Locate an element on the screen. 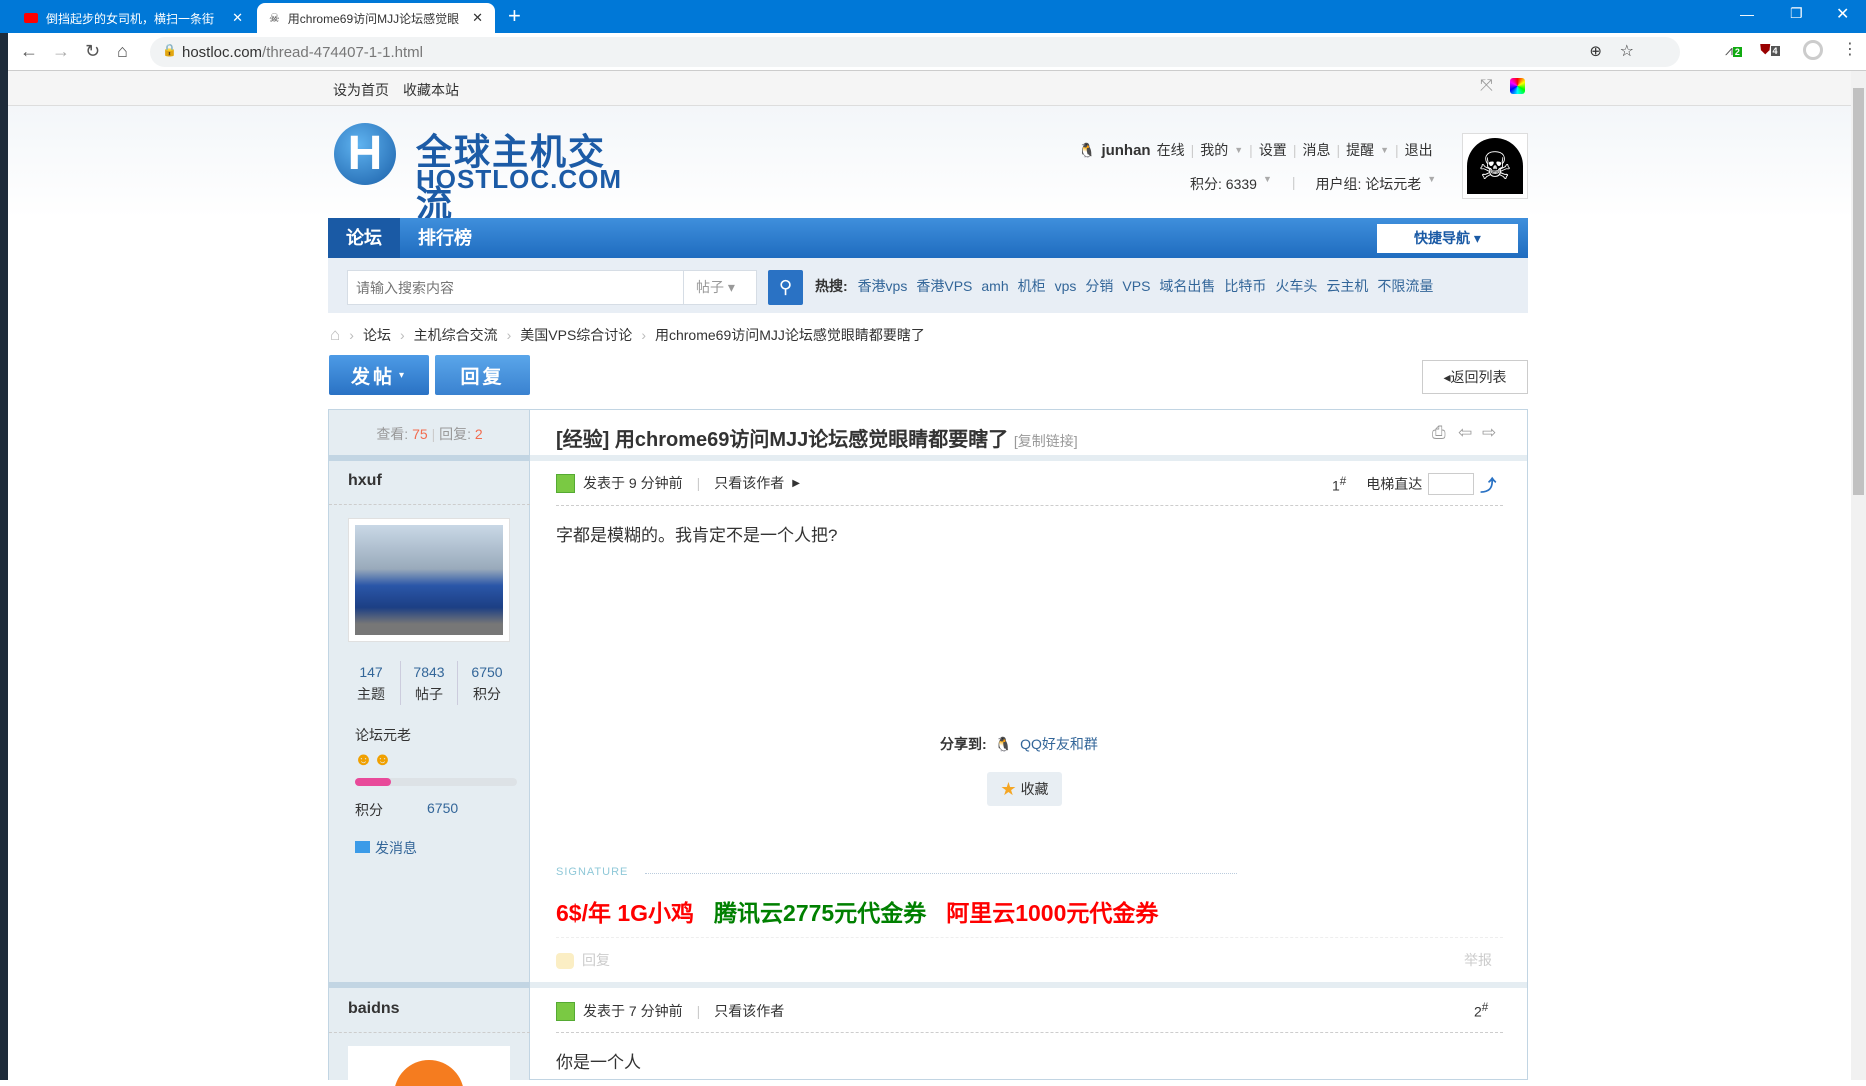 This screenshot has height=1086, width=1866. color-icon is located at coordinates (1517, 86).